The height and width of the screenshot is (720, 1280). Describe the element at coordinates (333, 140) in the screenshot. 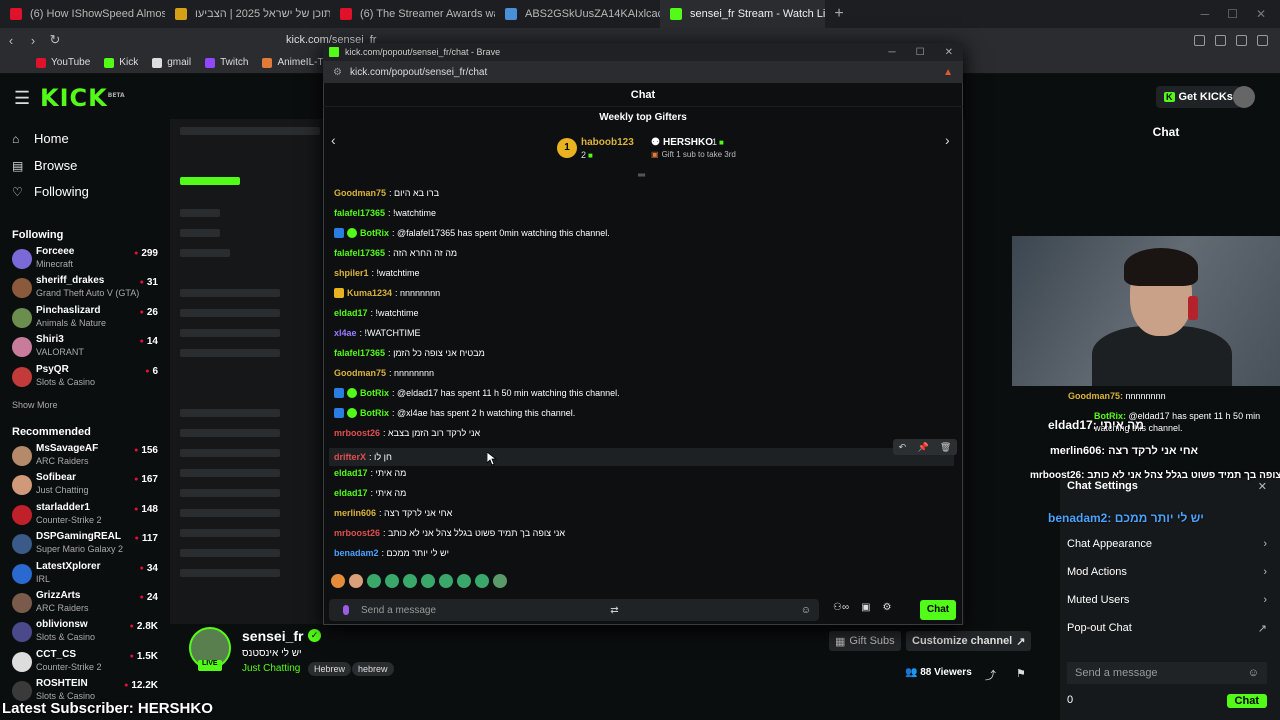

I see `chevron-left-icon: ‹` at that location.